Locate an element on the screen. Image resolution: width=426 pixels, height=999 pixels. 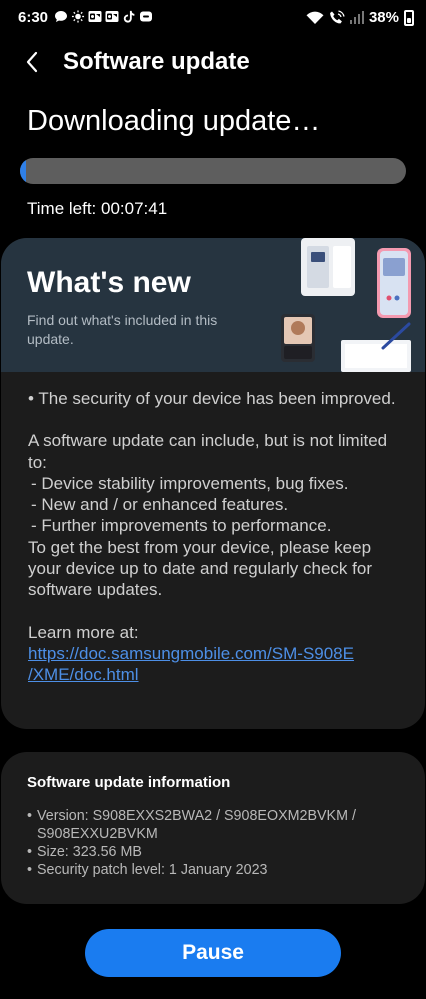
battery-level is located at coordinates (409, 20).